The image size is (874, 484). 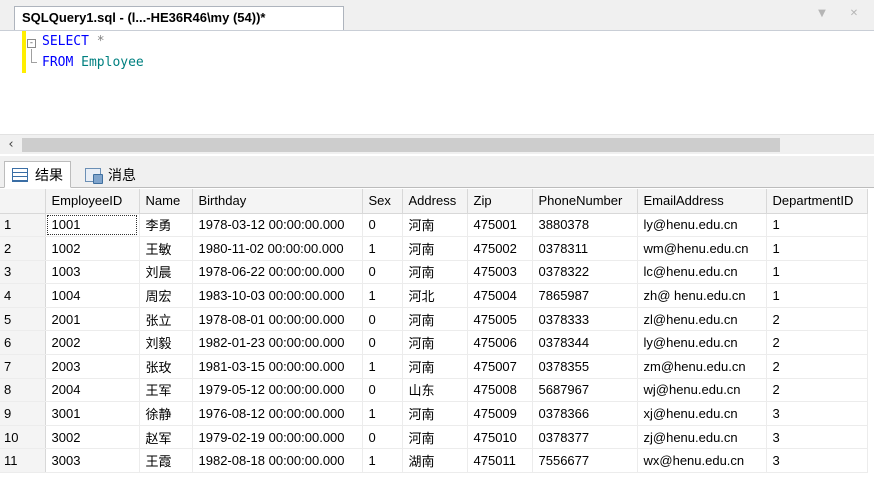 I want to click on grid-cell: xj@henu.edu.cn, so click(x=702, y=413).